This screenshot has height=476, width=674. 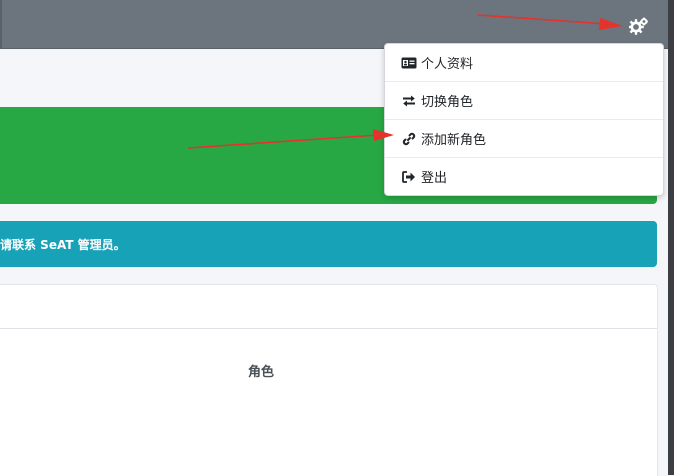 I want to click on menu-item-logout: 登出, so click(x=524, y=176).